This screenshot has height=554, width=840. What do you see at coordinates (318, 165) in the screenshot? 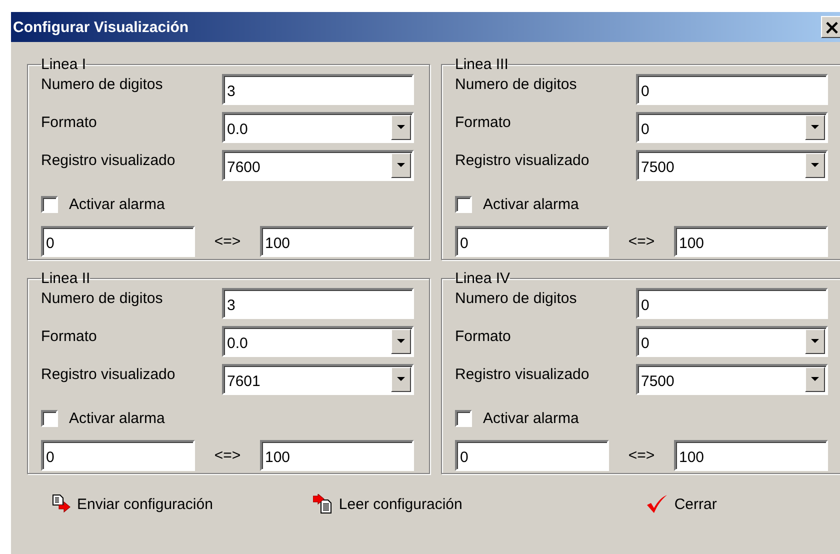
I see `dropdown: 7600` at bounding box center [318, 165].